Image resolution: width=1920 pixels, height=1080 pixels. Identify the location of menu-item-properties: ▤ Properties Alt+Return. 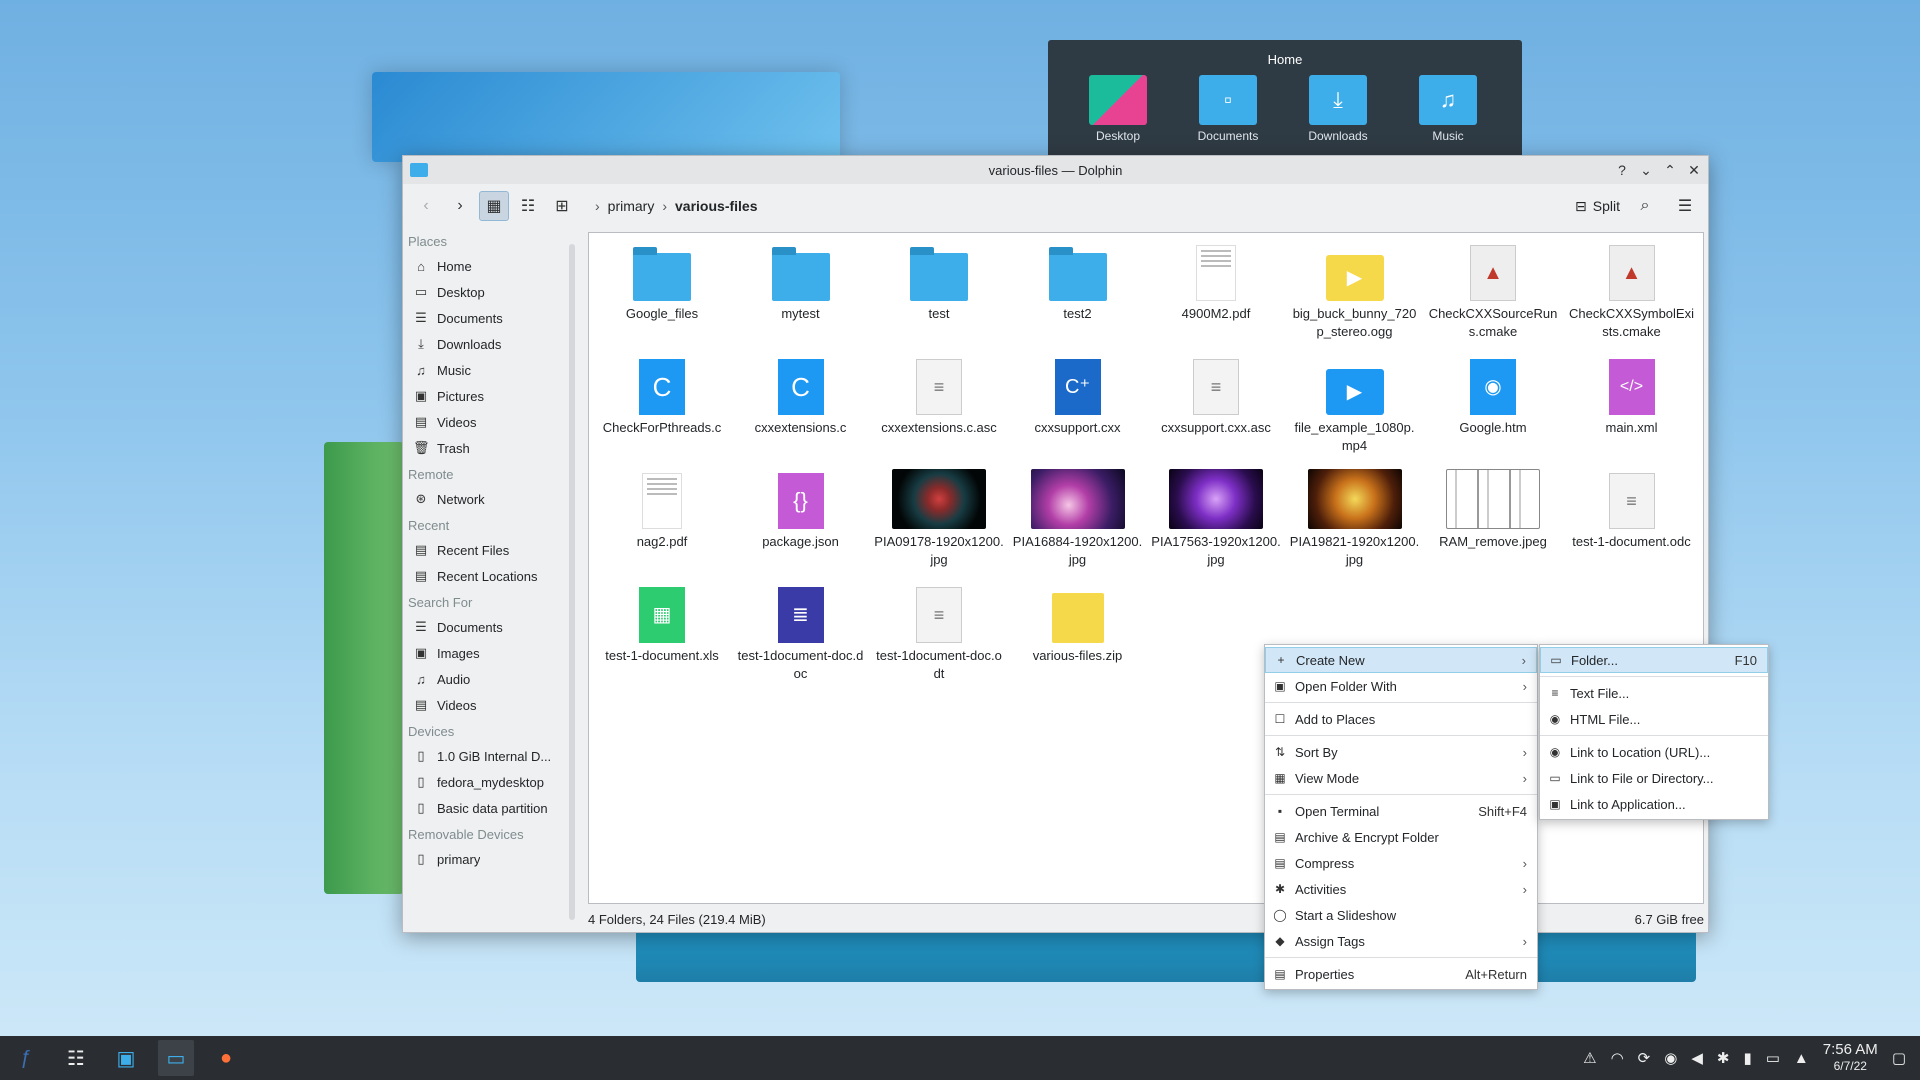
(1401, 974).